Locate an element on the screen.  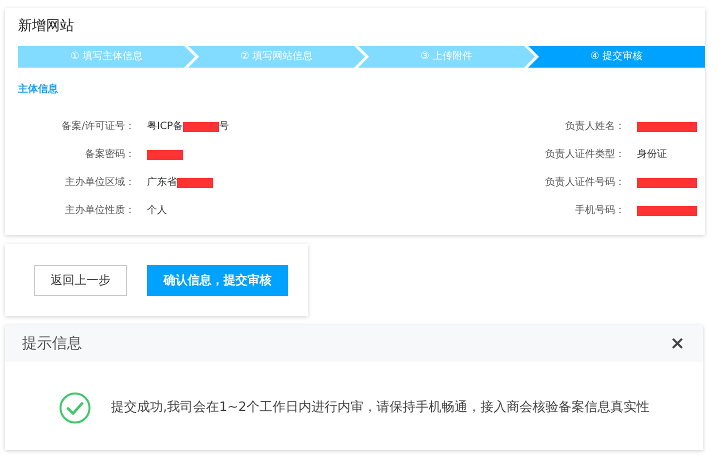
field-label: 主办单位性质： is located at coordinates (99, 211).